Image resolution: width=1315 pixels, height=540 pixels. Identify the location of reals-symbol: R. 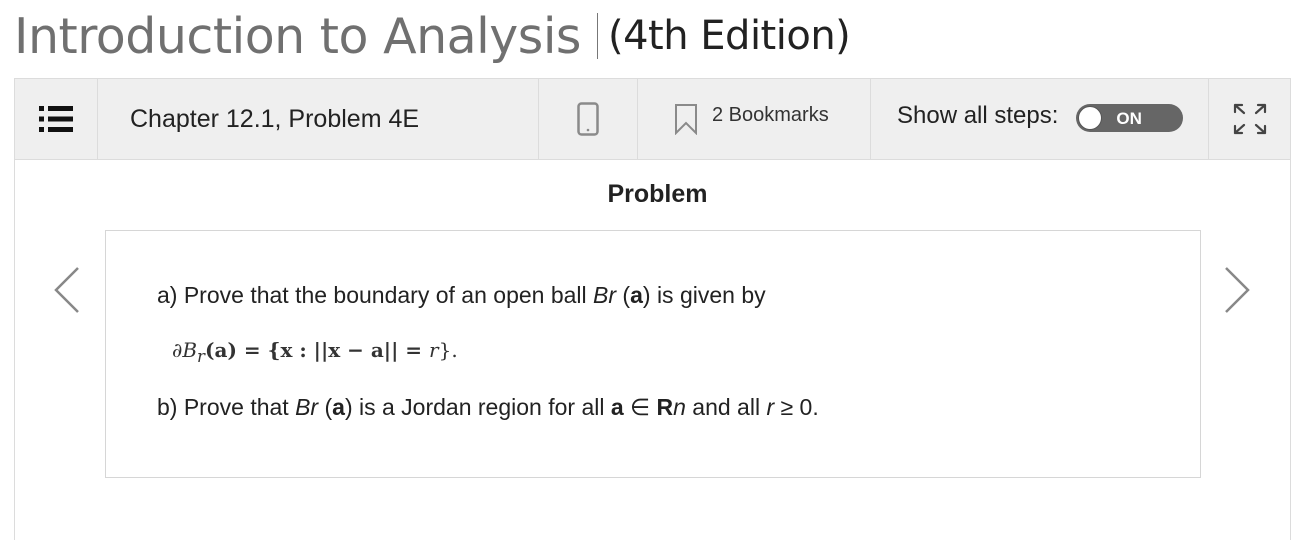
(665, 407).